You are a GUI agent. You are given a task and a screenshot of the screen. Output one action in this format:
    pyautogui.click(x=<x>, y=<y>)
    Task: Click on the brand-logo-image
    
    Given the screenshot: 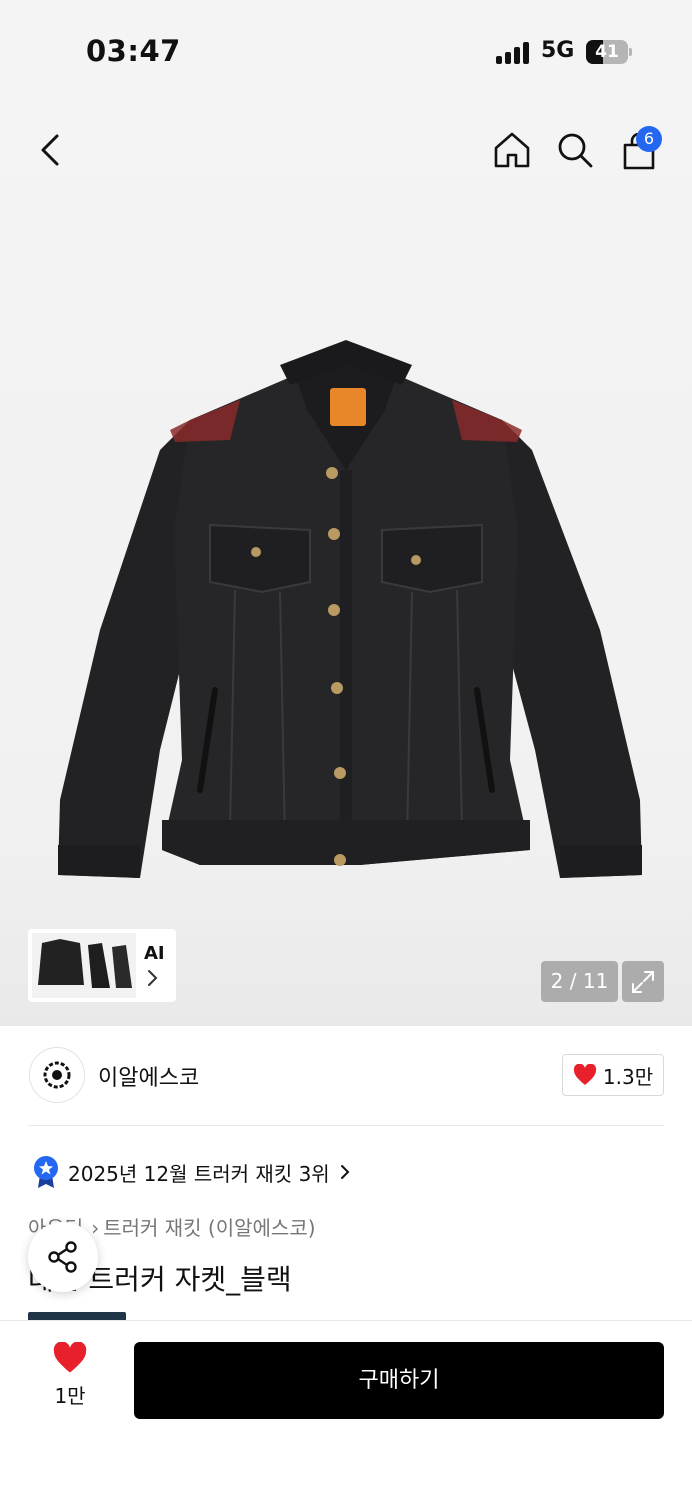 What is the action you would take?
    pyautogui.click(x=57, y=1075)
    